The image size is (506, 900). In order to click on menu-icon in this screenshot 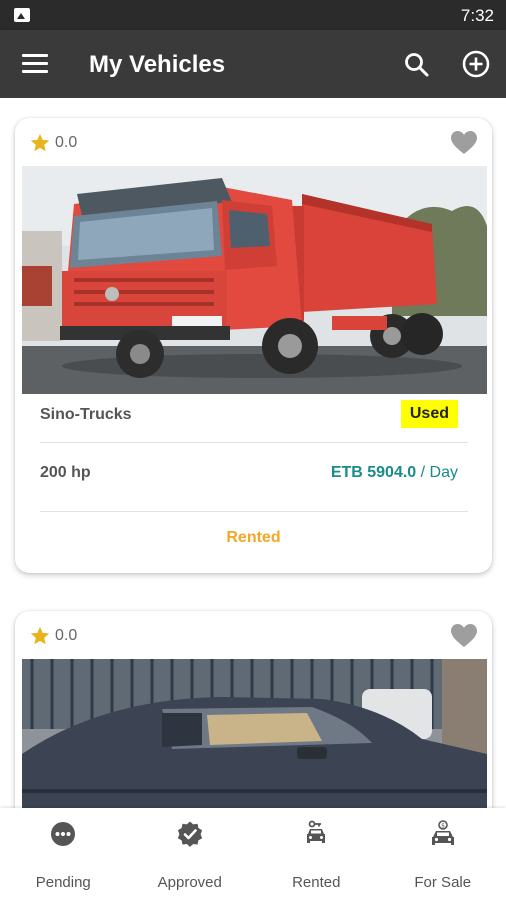, I will do `click(35, 64)`.